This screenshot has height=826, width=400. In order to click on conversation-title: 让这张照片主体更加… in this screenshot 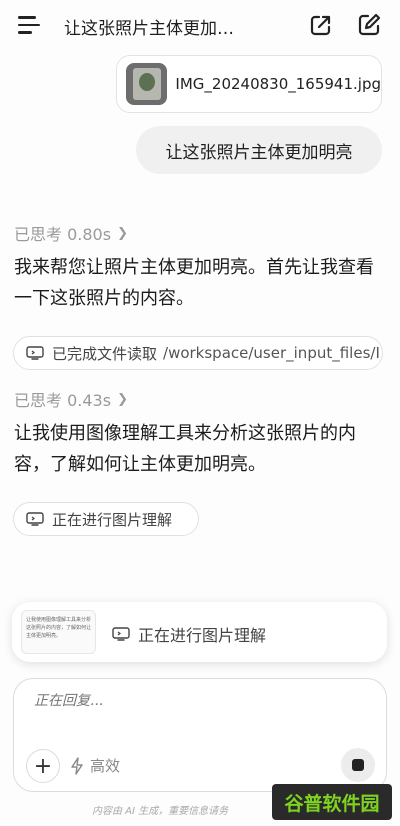, I will do `click(149, 29)`.